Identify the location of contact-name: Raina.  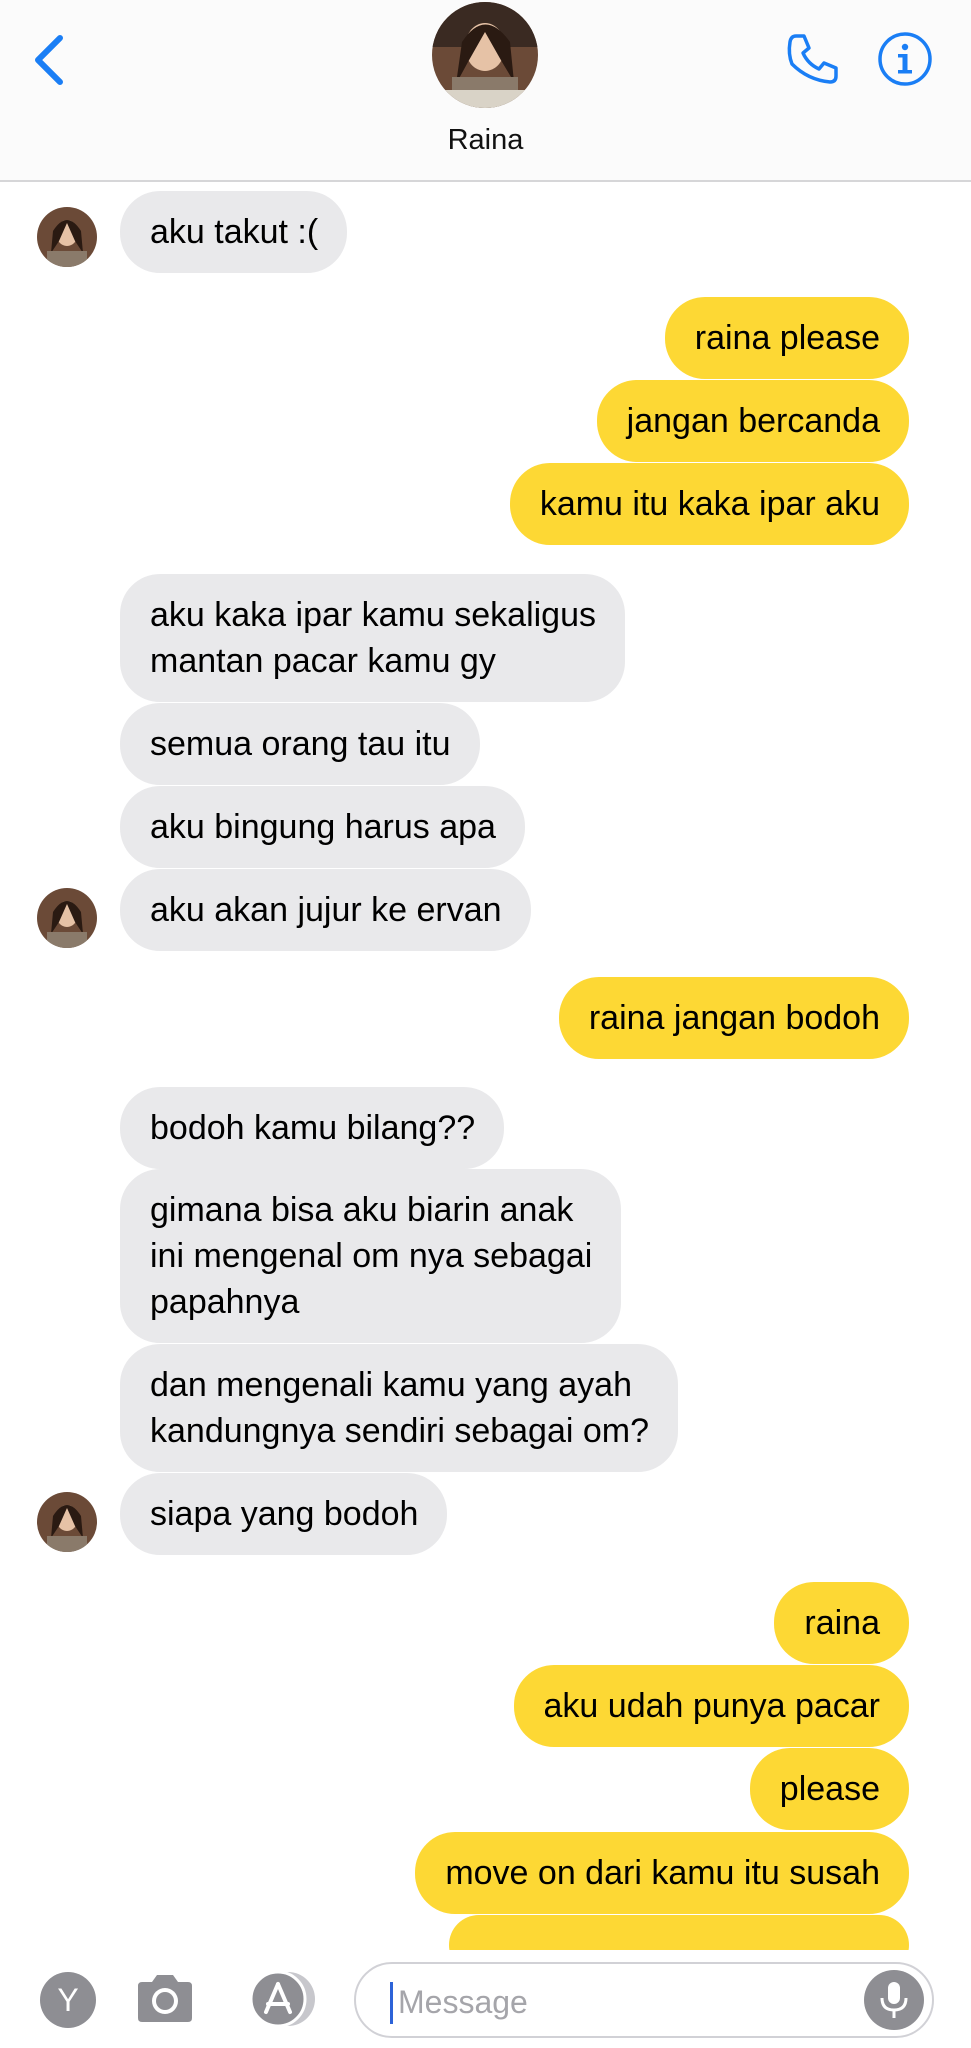
(485, 140).